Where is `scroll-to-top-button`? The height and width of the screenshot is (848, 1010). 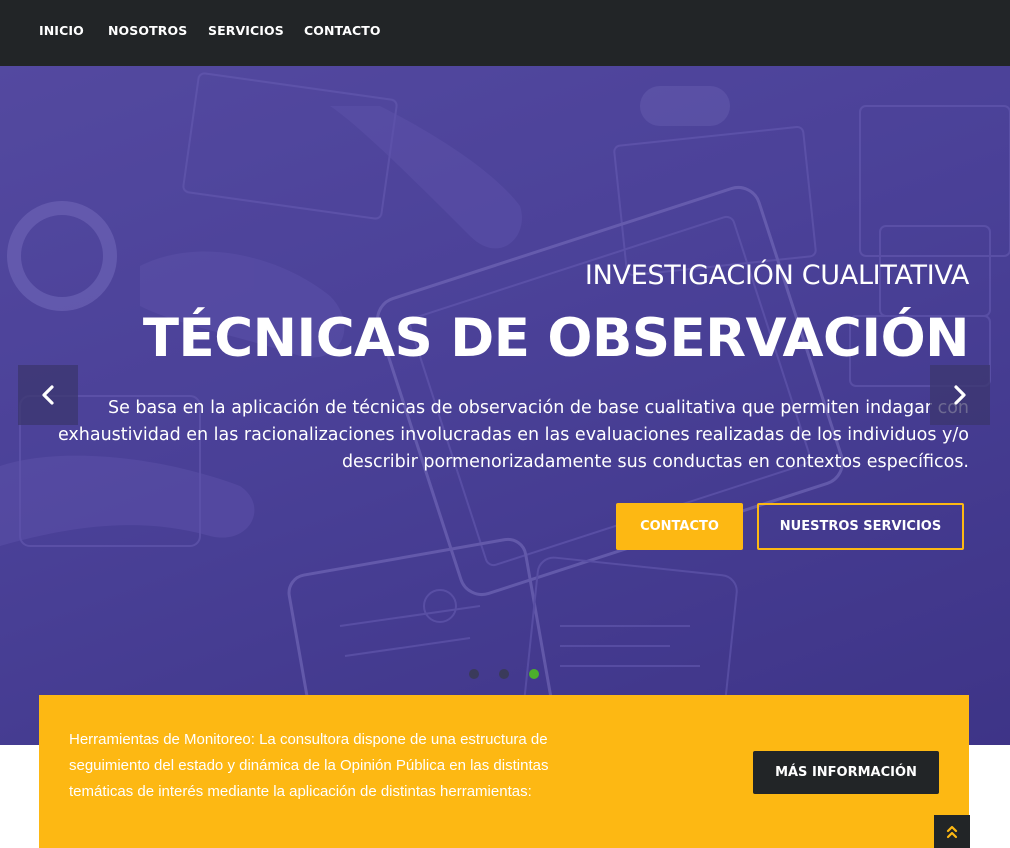 scroll-to-top-button is located at coordinates (952, 831).